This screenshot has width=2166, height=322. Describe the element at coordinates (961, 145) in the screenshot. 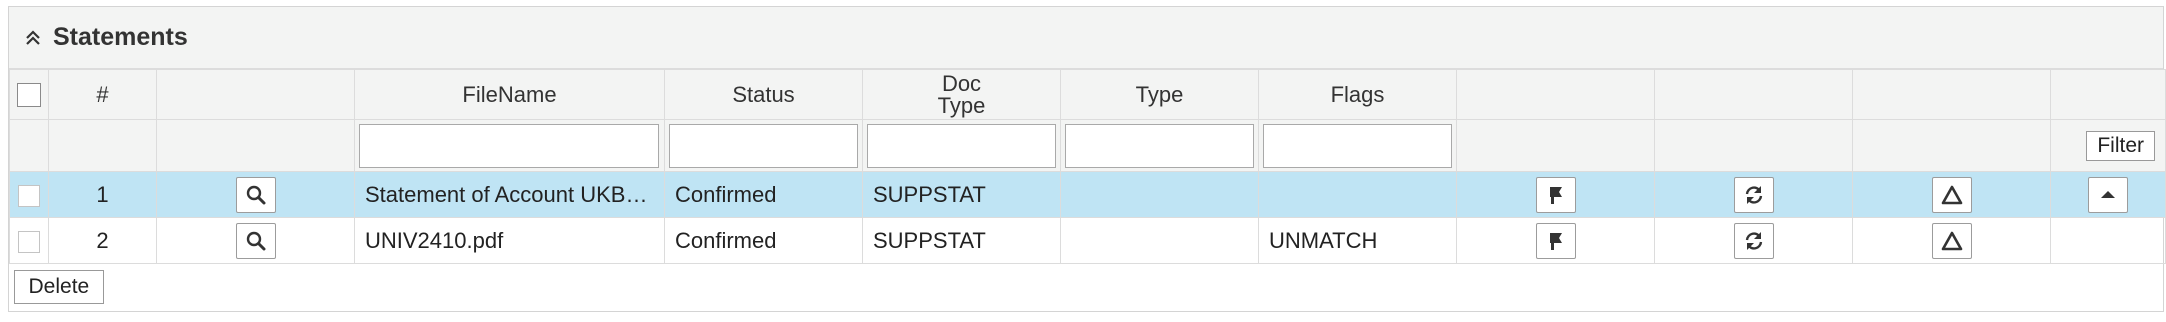

I see `doctype-filter-input` at that location.